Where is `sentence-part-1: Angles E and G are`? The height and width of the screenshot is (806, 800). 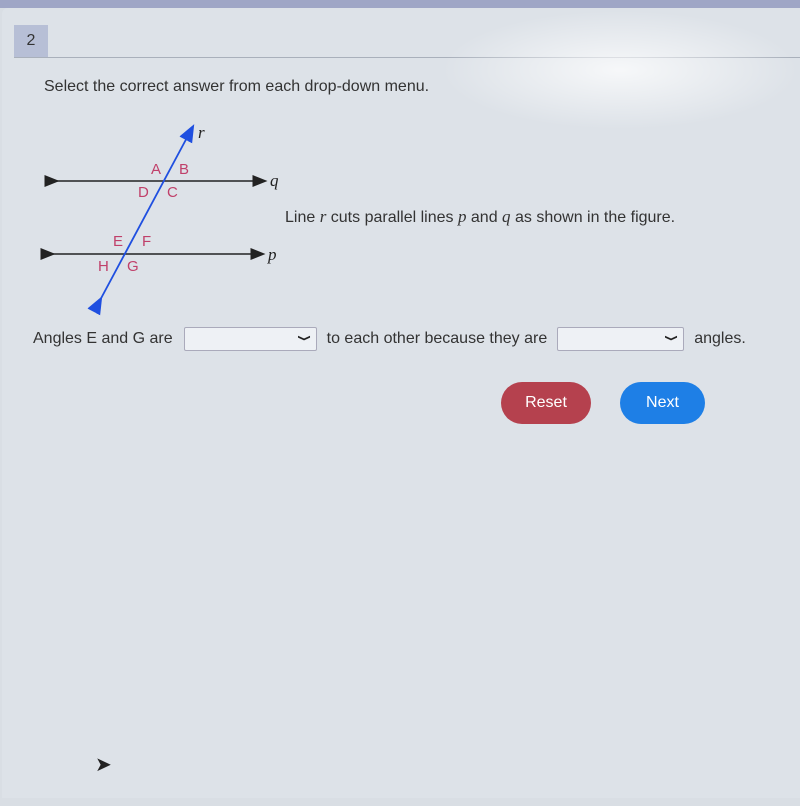
sentence-part-1: Angles E and G are is located at coordinates (103, 338).